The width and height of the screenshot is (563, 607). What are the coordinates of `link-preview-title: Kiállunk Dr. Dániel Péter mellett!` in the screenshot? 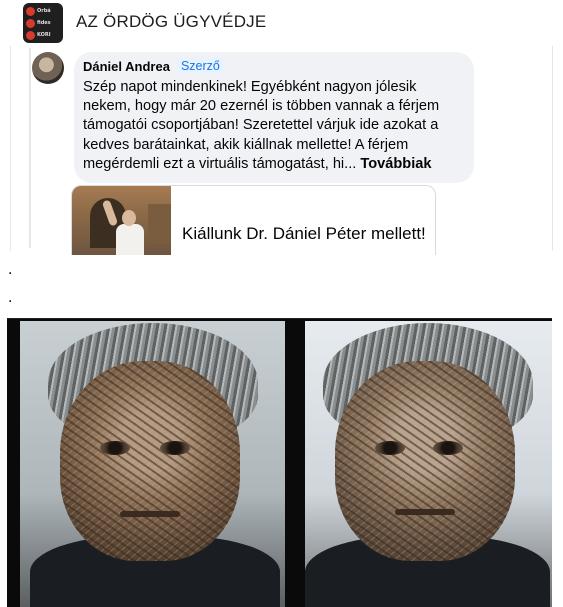 It's located at (304, 234).